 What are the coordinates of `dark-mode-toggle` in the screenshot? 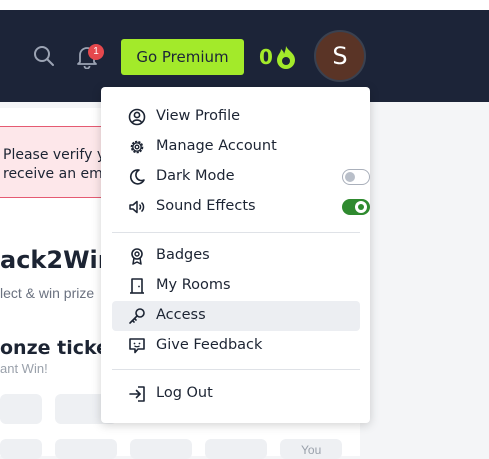 It's located at (356, 177).